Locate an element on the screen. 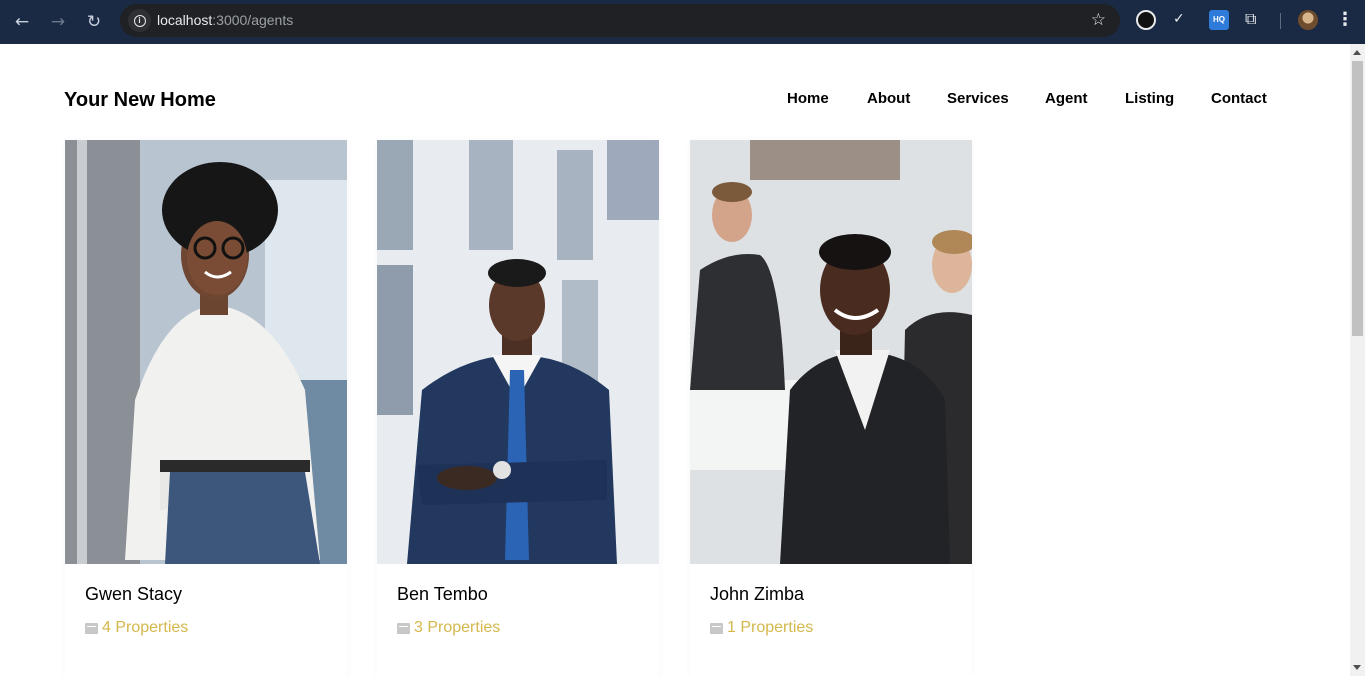  browser-toolbar: ← → ↻ i localhost:3000/agents ☆ ✓ HQ ⧉ ⋮ is located at coordinates (682, 22).